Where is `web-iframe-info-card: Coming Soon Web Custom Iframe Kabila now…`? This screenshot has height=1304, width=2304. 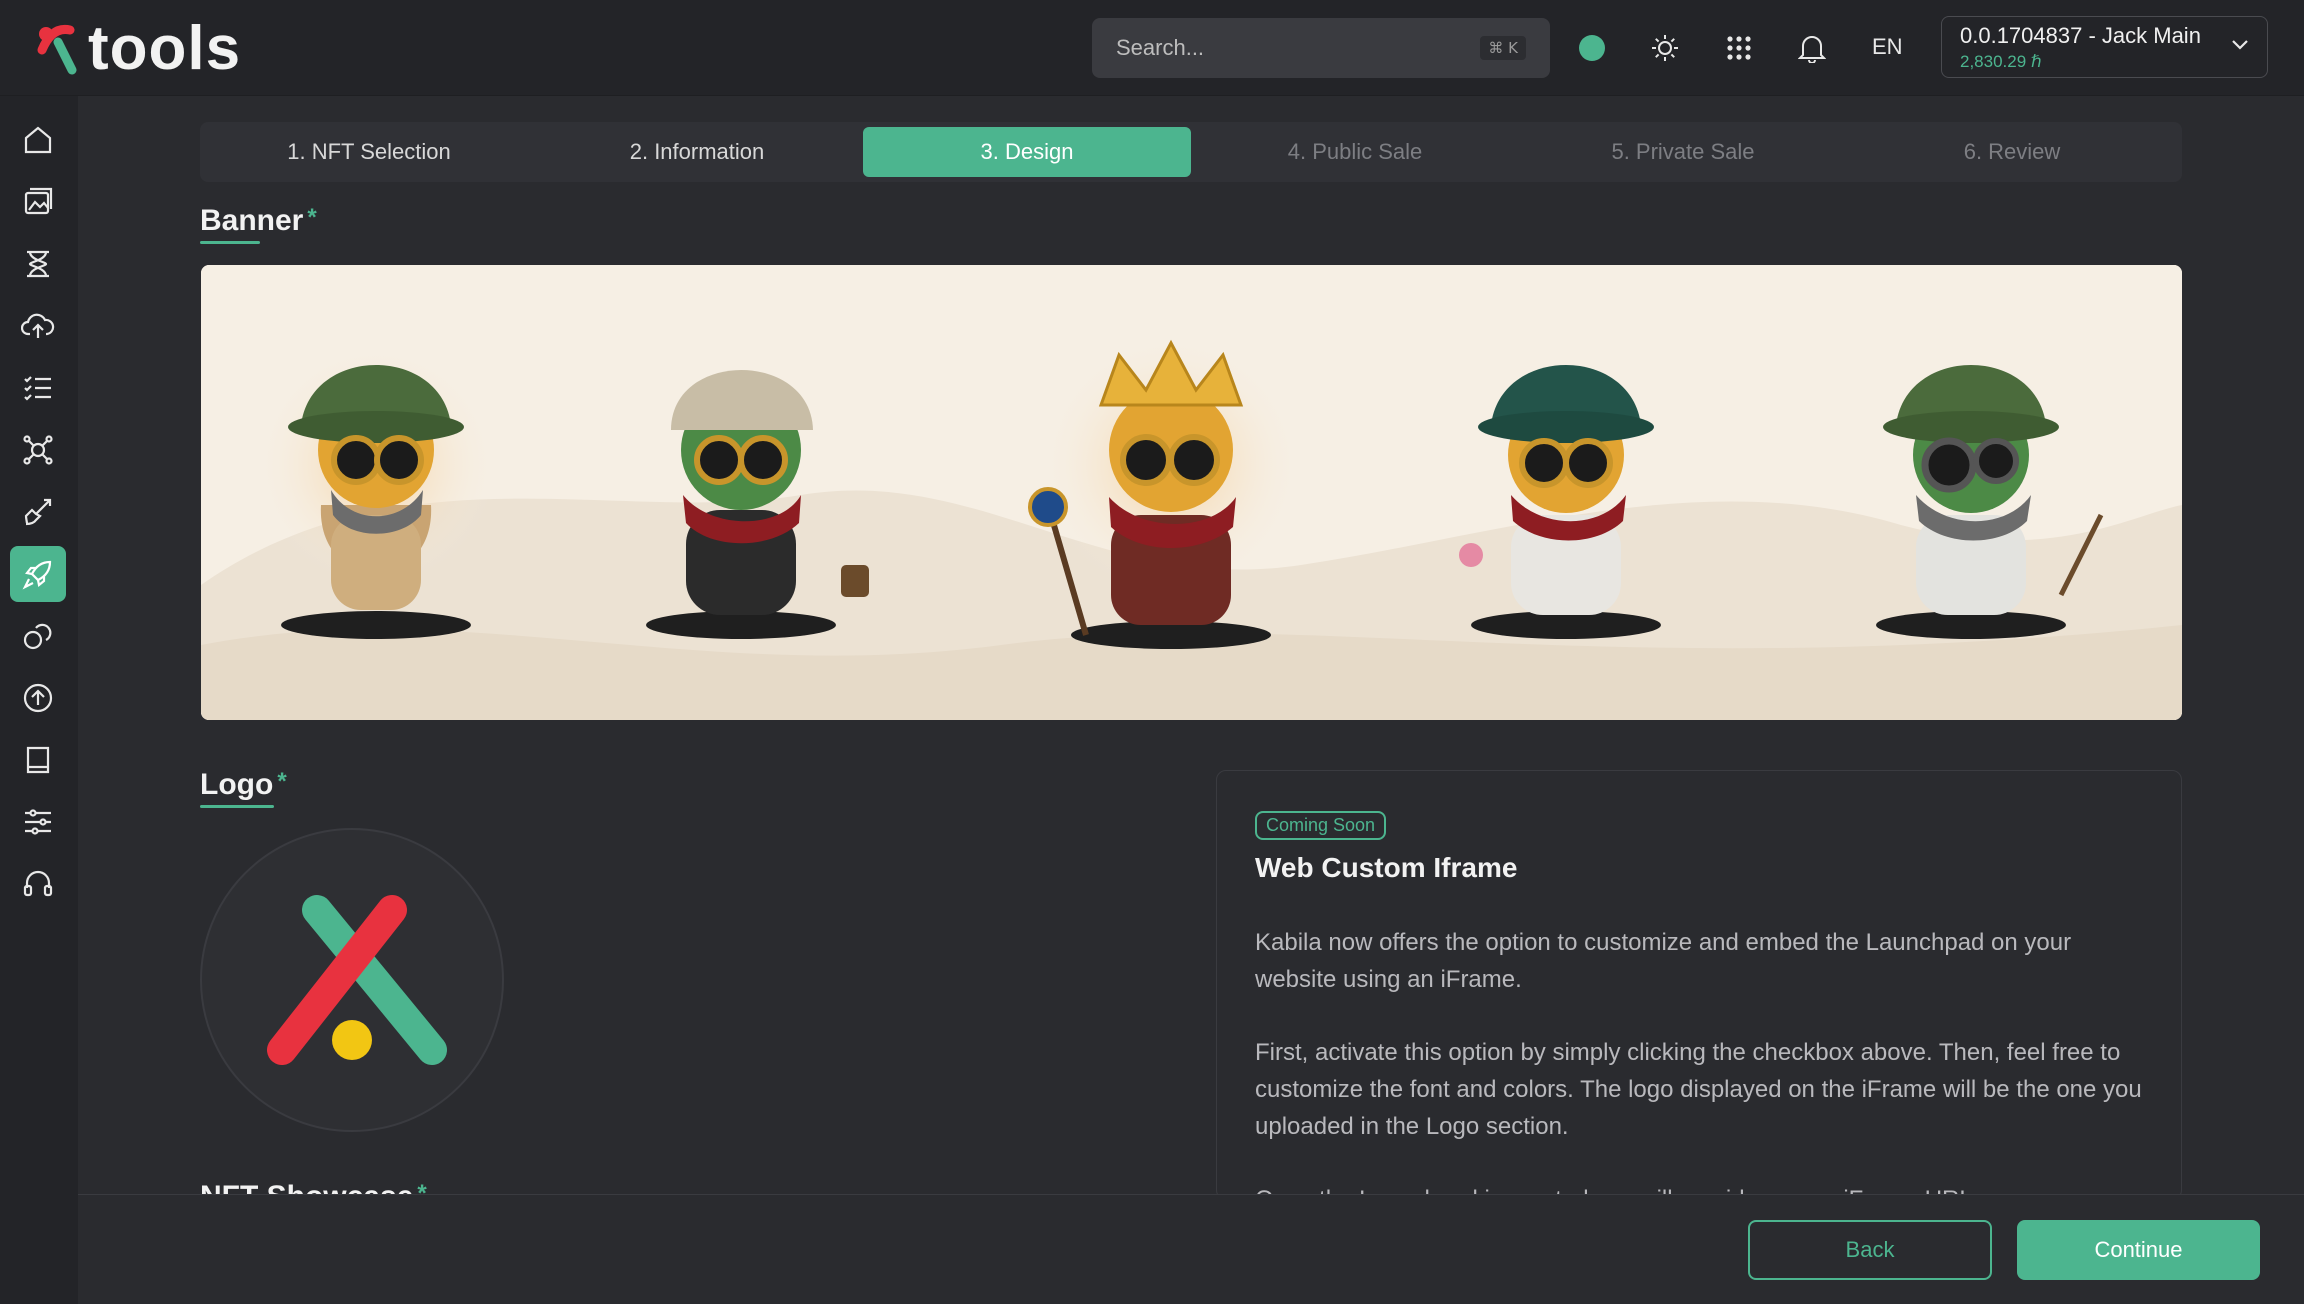
web-iframe-info-card: Coming Soon Web Custom Iframe Kabila now… is located at coordinates (1699, 985).